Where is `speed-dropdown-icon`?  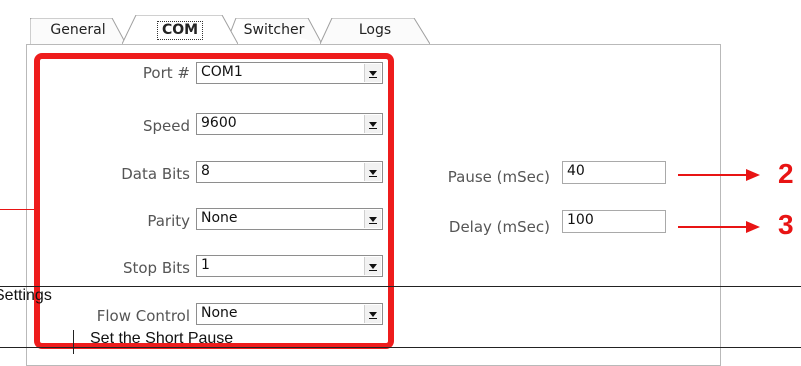
speed-dropdown-icon is located at coordinates (372, 124).